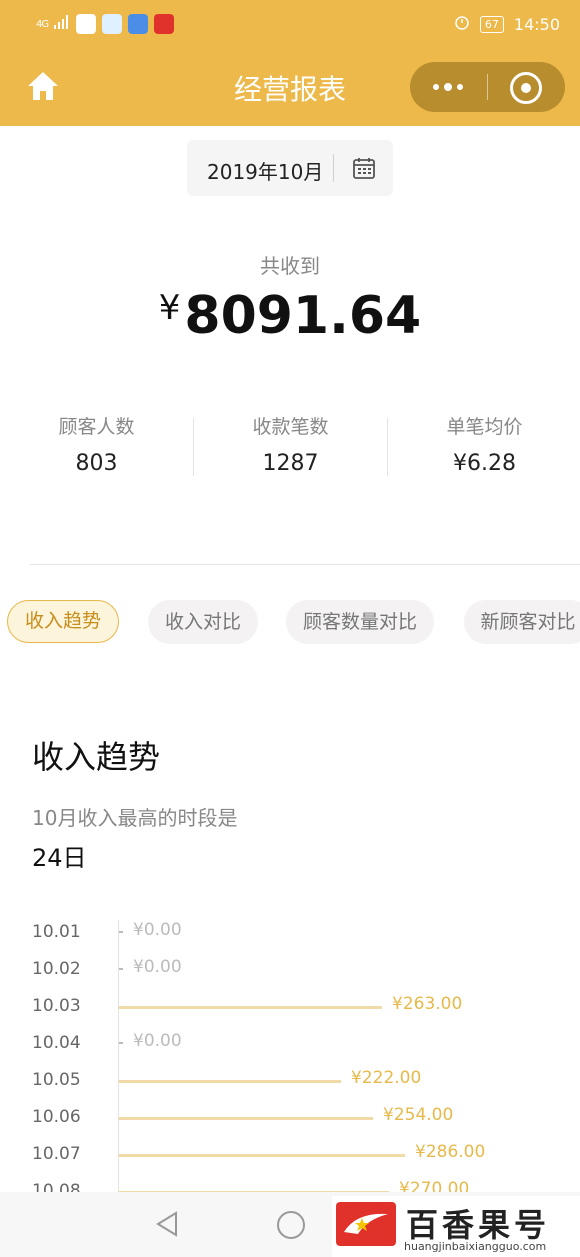  What do you see at coordinates (450, 1152) in the screenshot?
I see `chart-value-label: ¥286.00` at bounding box center [450, 1152].